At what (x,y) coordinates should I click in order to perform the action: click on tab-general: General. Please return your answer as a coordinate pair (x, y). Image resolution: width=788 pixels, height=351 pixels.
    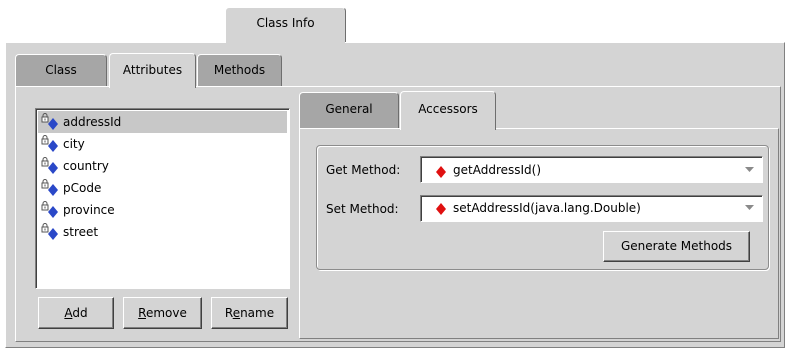
    Looking at the image, I should click on (349, 110).